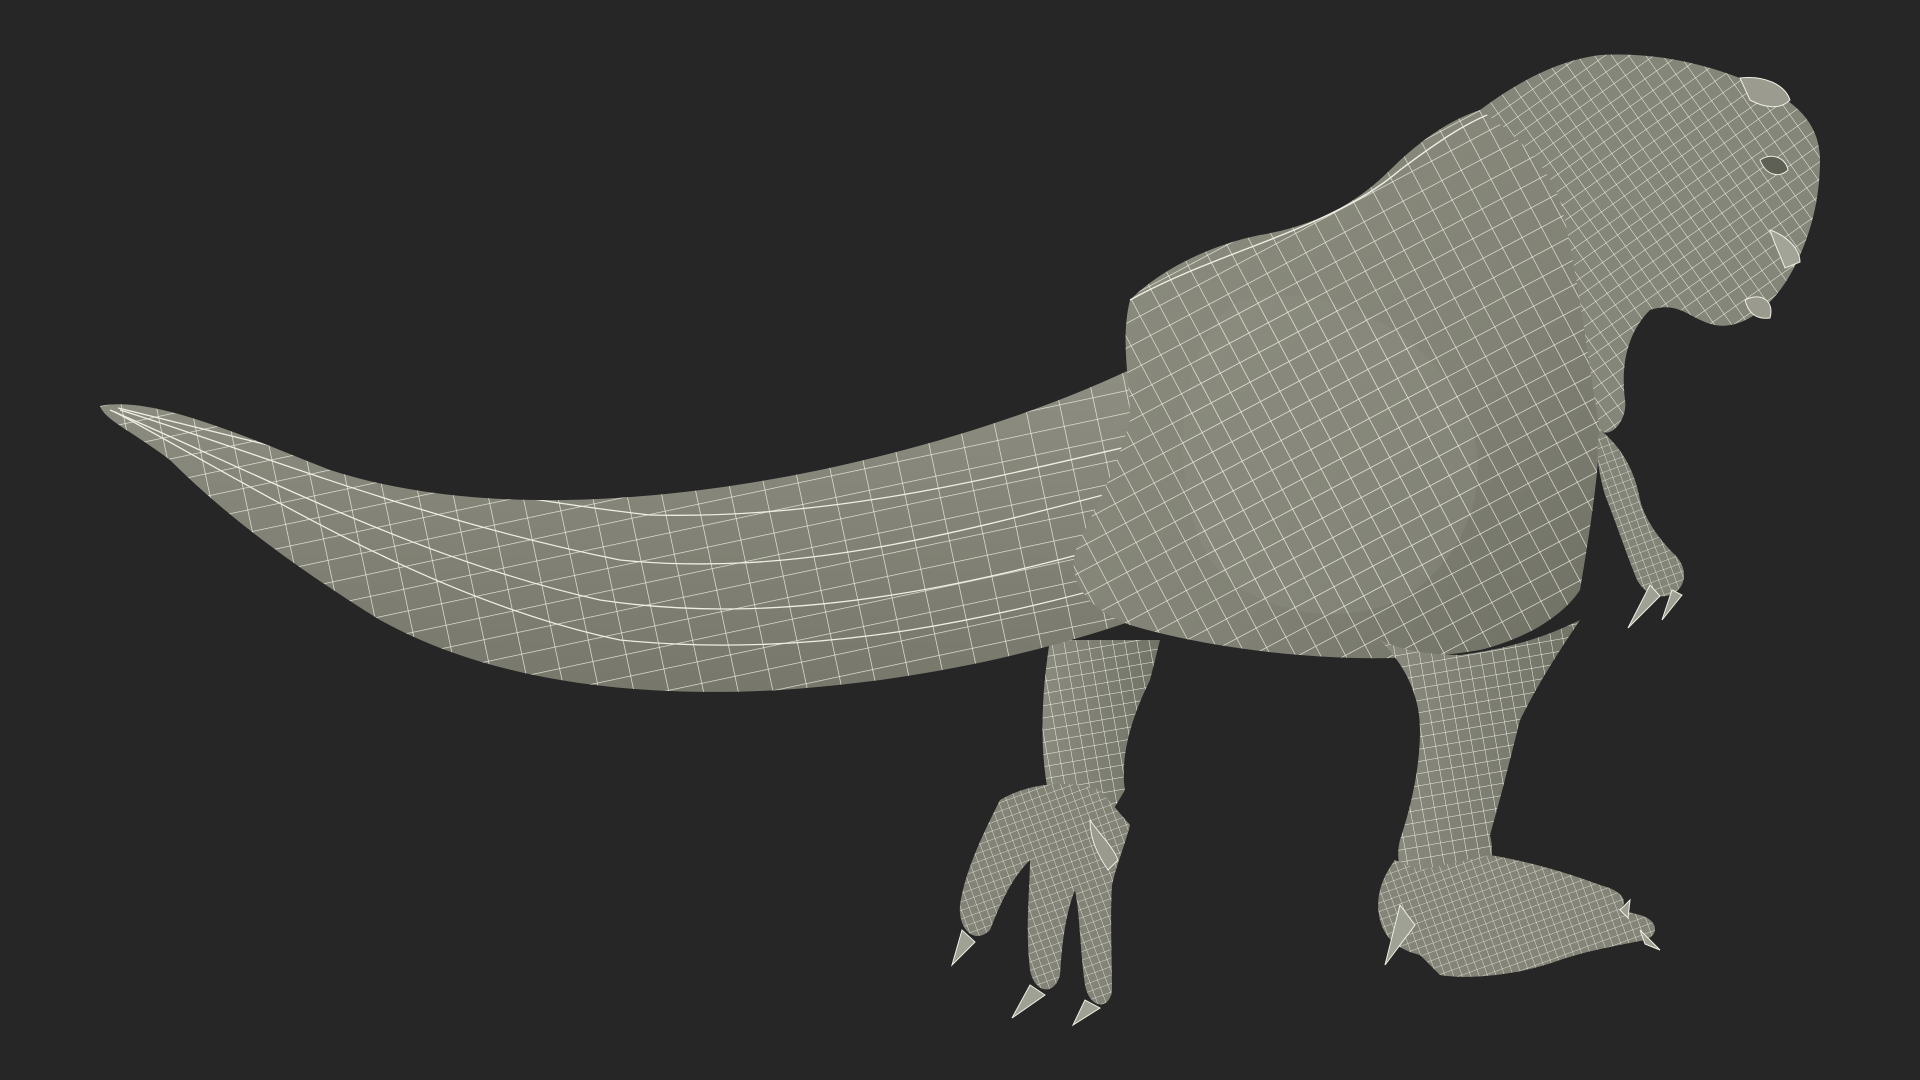  I want to click on left-hind-leg, so click(1055, 833).